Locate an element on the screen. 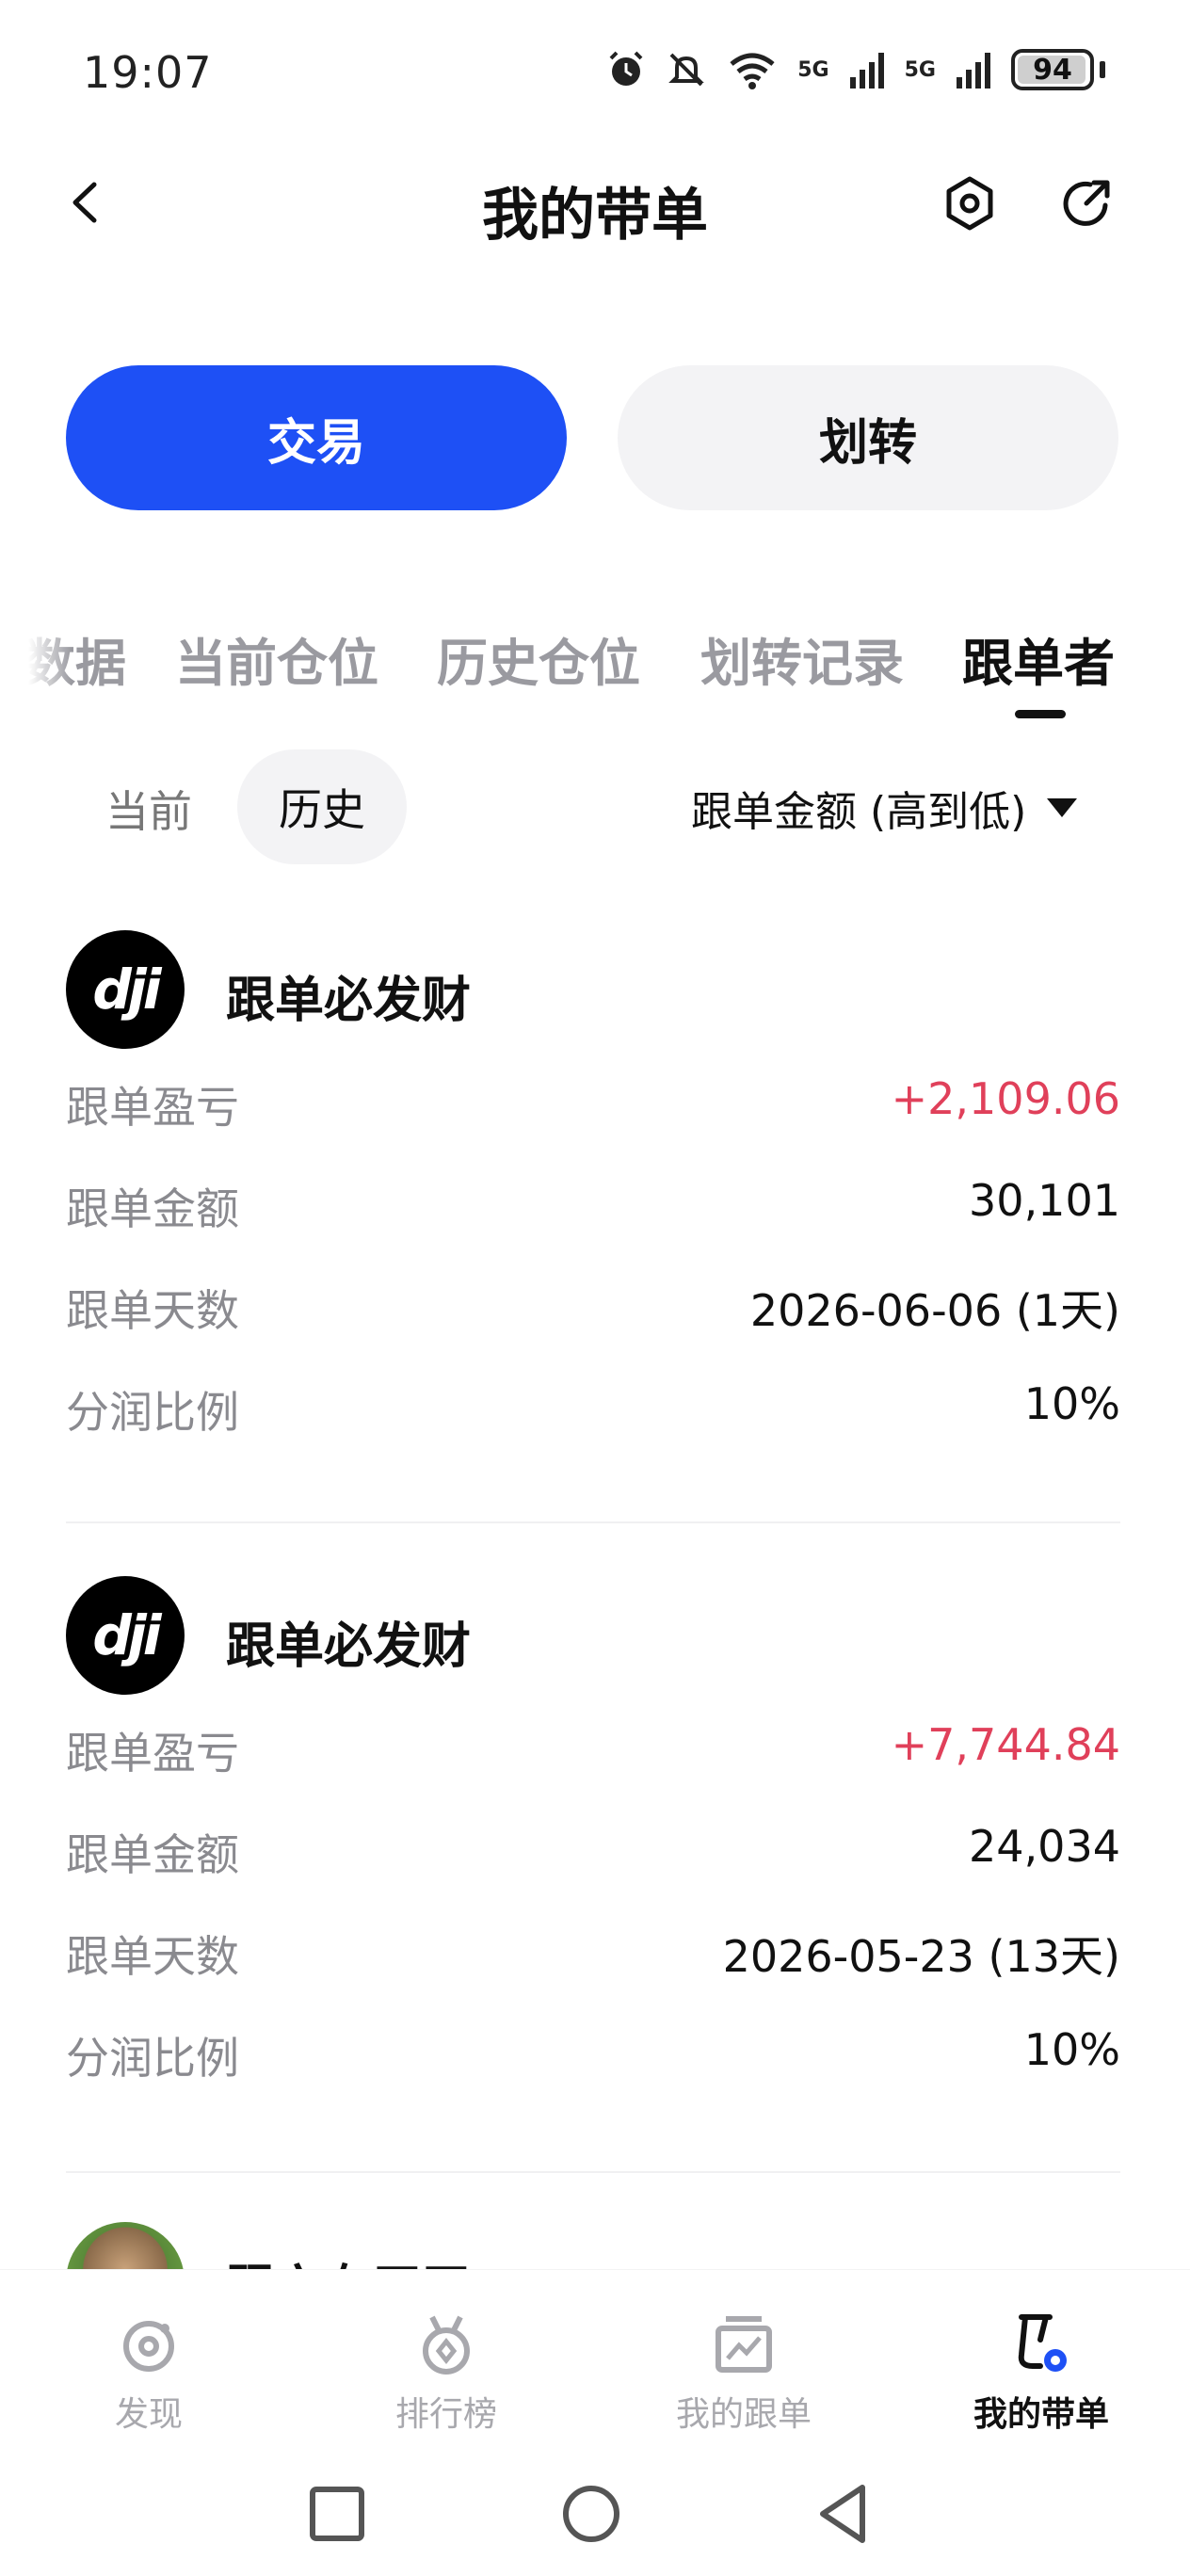 The image size is (1190, 2576). days-row: 跟单天数 2026-05-23 (13天) is located at coordinates (593, 1953).